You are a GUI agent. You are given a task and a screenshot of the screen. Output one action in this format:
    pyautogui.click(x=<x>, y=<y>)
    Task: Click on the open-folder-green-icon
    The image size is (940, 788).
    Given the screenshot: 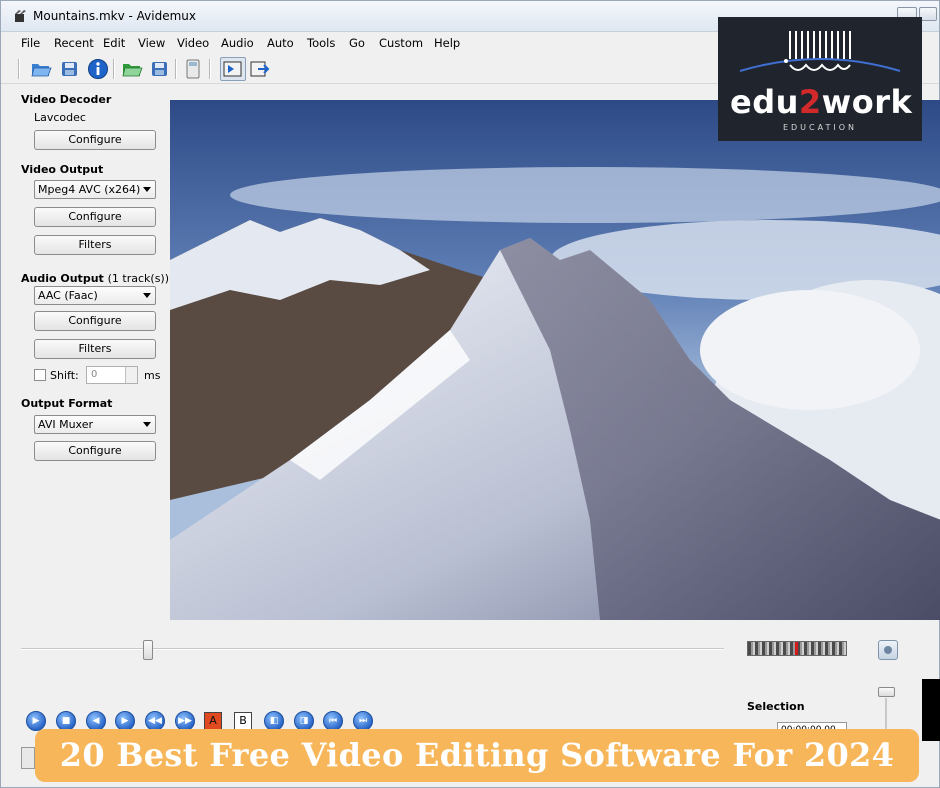 What is the action you would take?
    pyautogui.click(x=132, y=69)
    